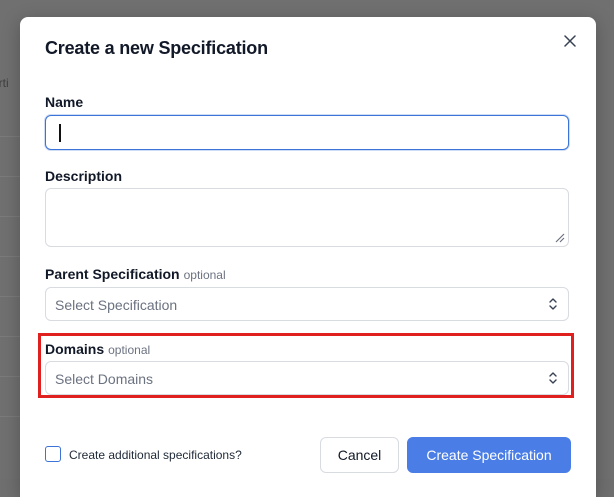 This screenshot has height=497, width=614. I want to click on close-icon, so click(570, 41).